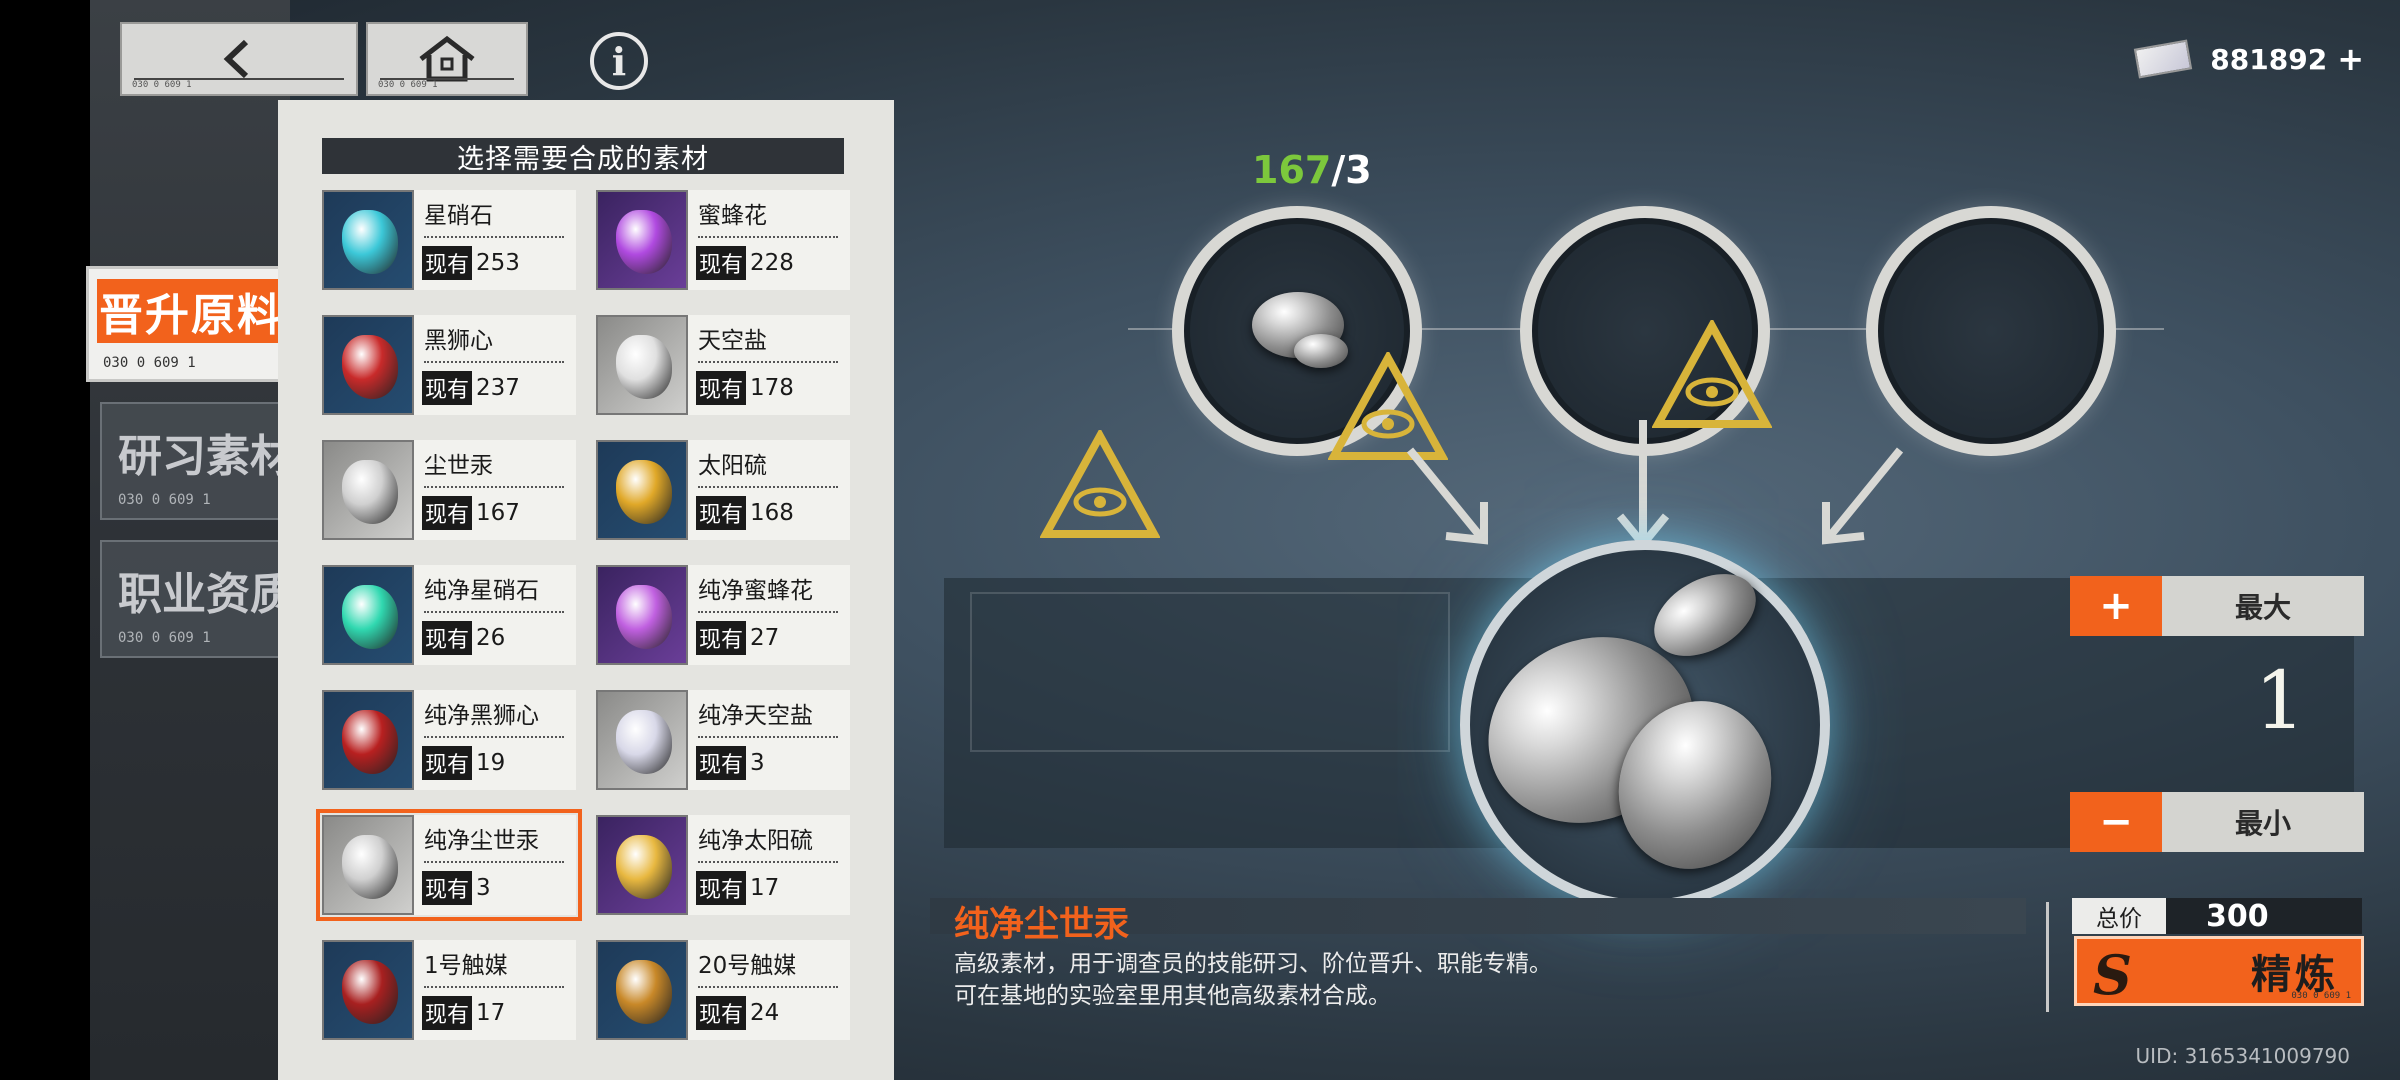  I want to click on material-item: 纯净星硝石 现有 26, so click(449, 615).